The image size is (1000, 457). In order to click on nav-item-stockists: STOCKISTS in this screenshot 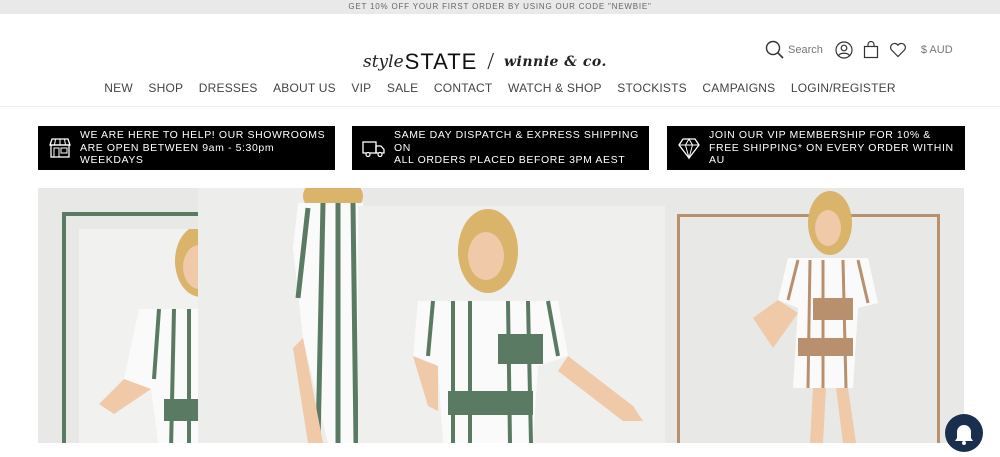, I will do `click(652, 88)`.